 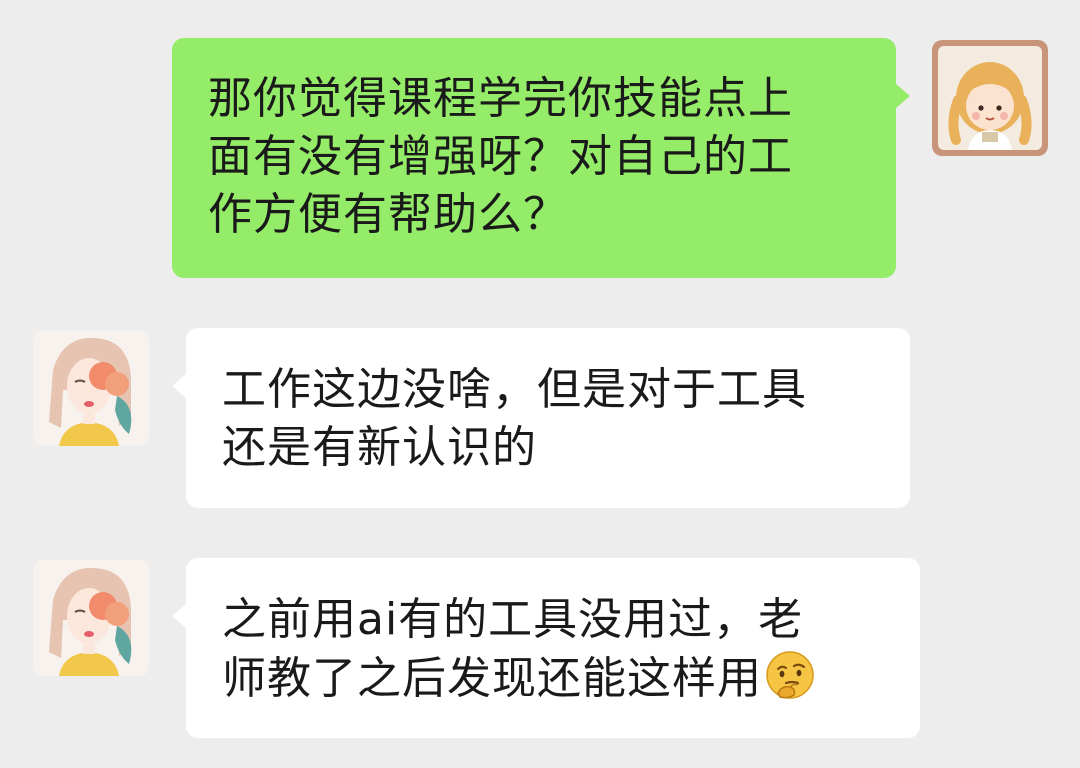 I want to click on message-text: 师教了之后发现还能这样用, so click(x=492, y=678).